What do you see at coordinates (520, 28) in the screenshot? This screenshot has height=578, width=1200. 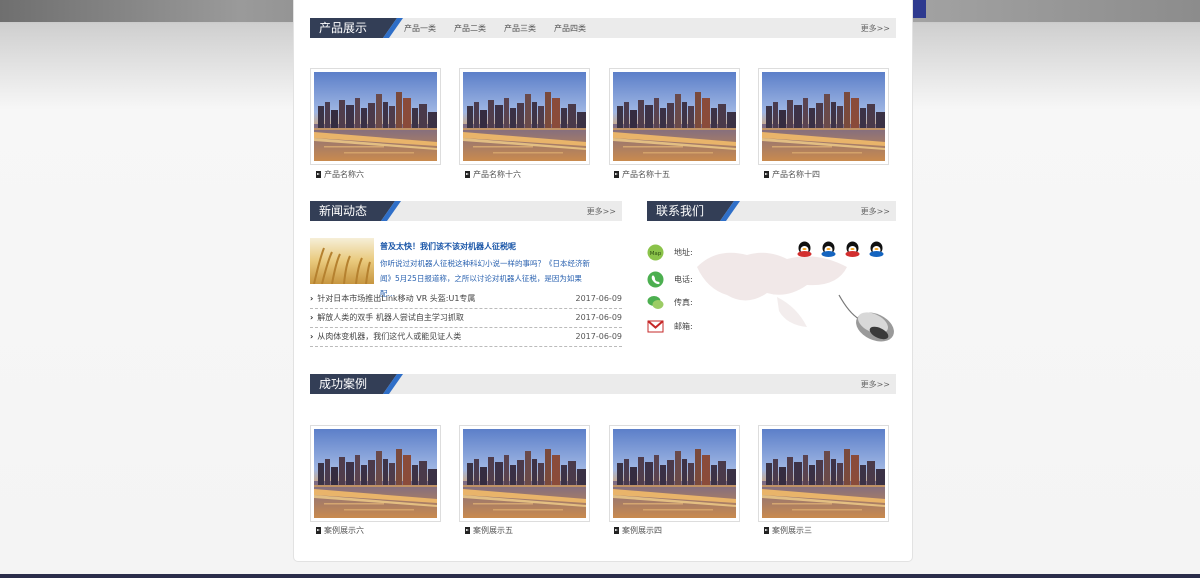 I see `tab-product-category-3: 产品三类` at bounding box center [520, 28].